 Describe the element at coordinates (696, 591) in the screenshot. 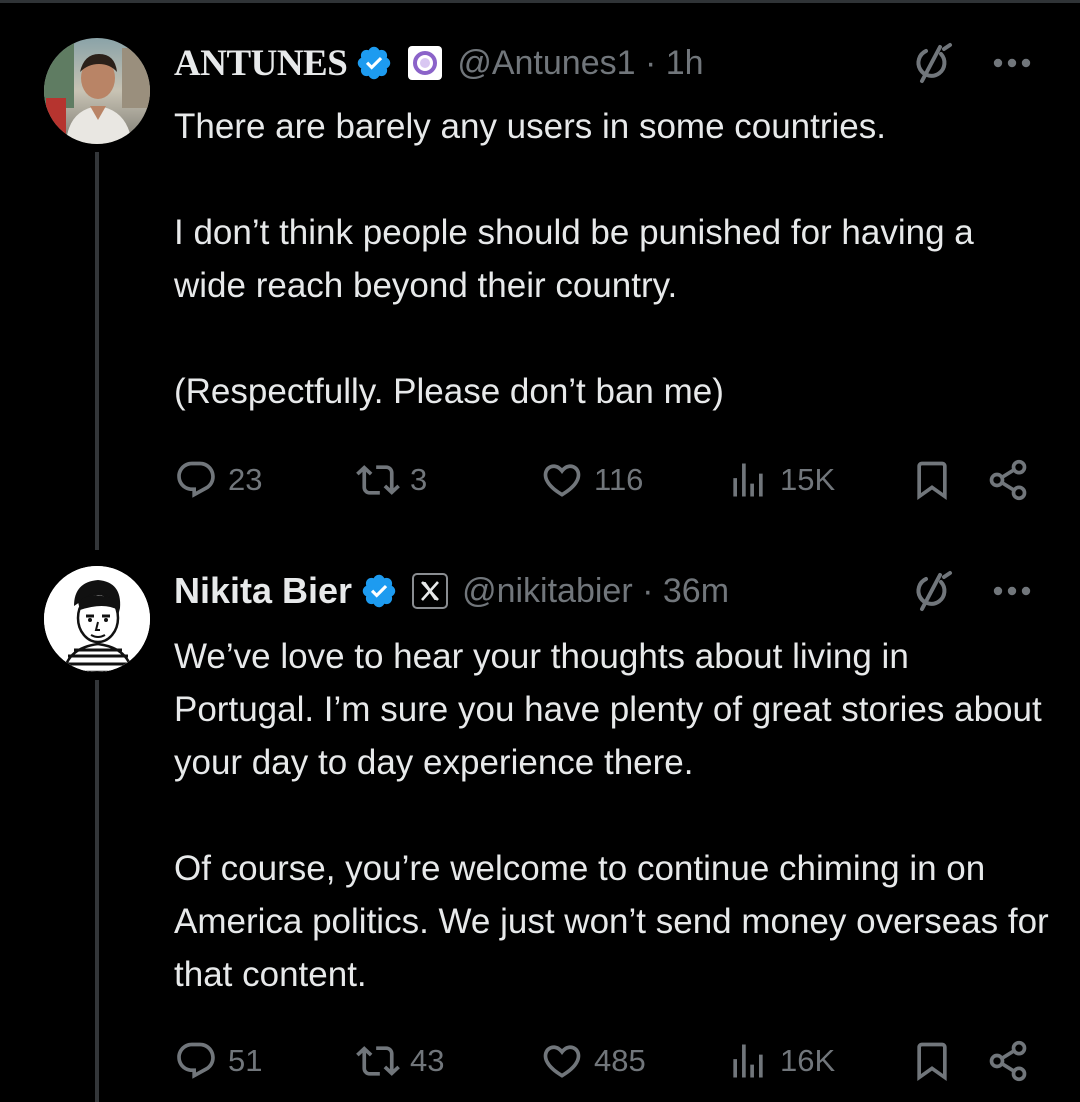

I see `timestamp: 36m` at that location.